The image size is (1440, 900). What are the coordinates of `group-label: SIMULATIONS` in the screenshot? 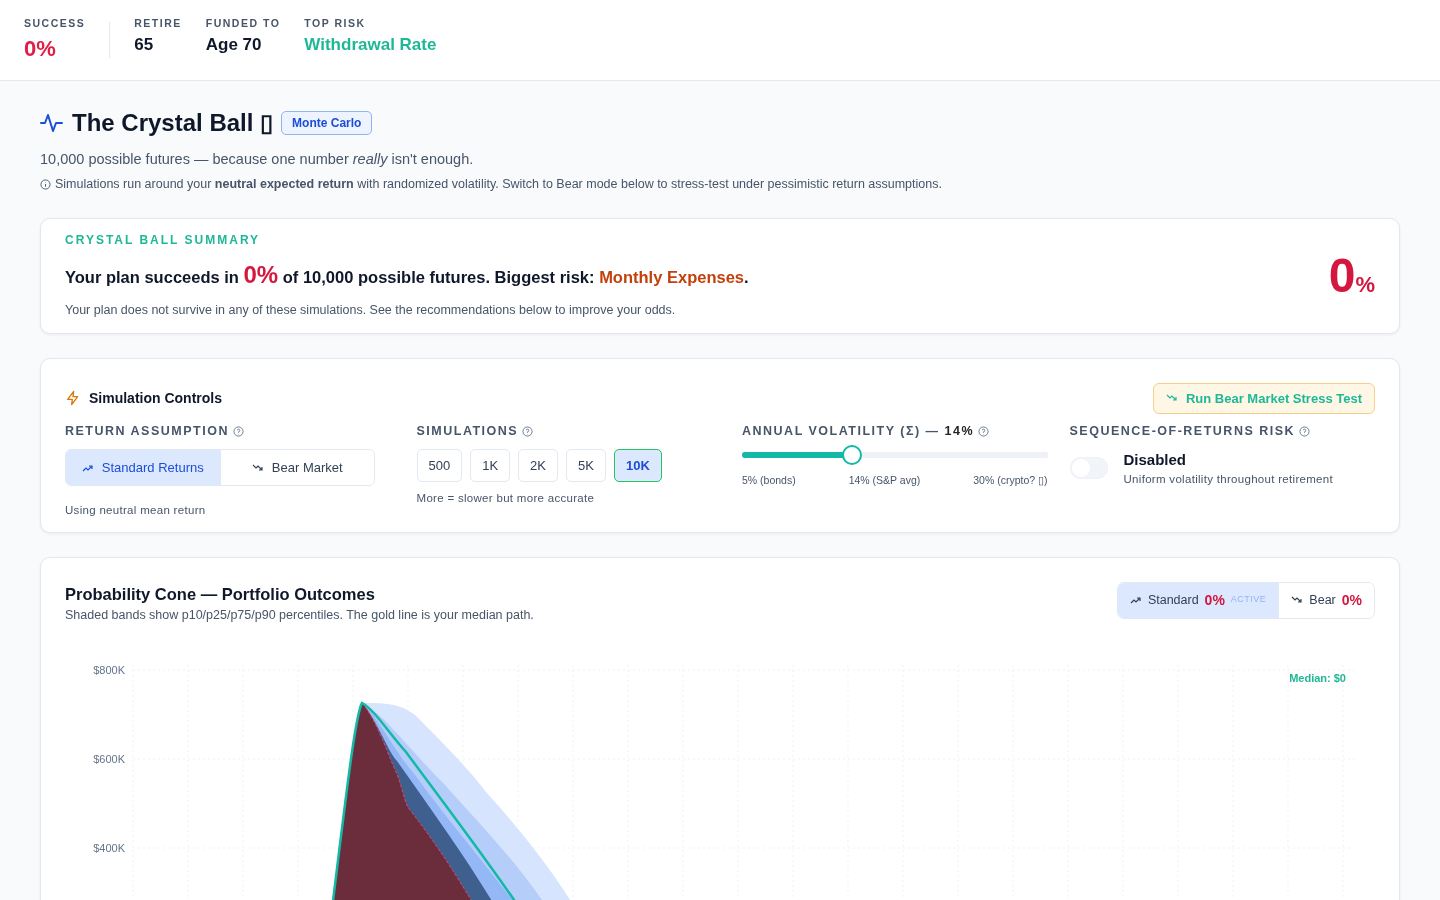 It's located at (467, 431).